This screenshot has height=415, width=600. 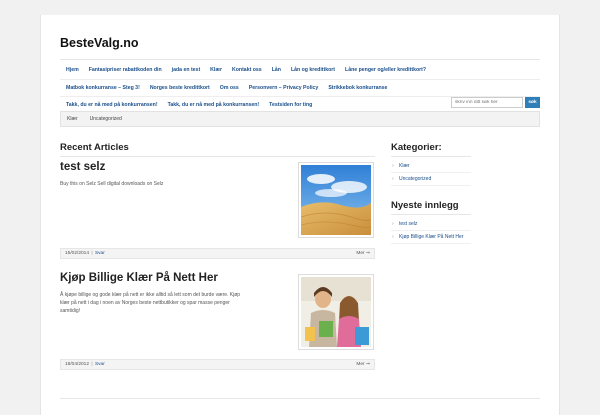 What do you see at coordinates (72, 119) in the screenshot?
I see `catbar-item-klaer: Klær` at bounding box center [72, 119].